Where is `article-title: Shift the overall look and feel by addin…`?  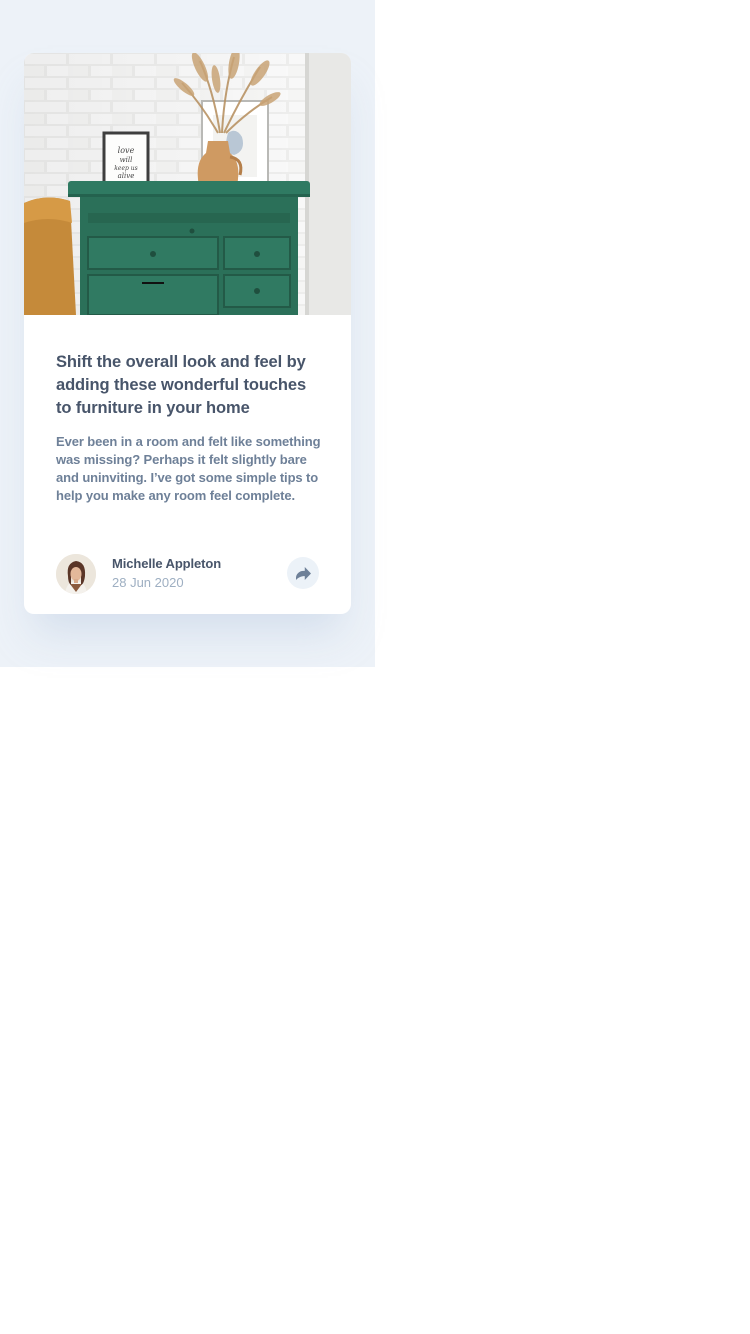 article-title: Shift the overall look and feel by addin… is located at coordinates (188, 385).